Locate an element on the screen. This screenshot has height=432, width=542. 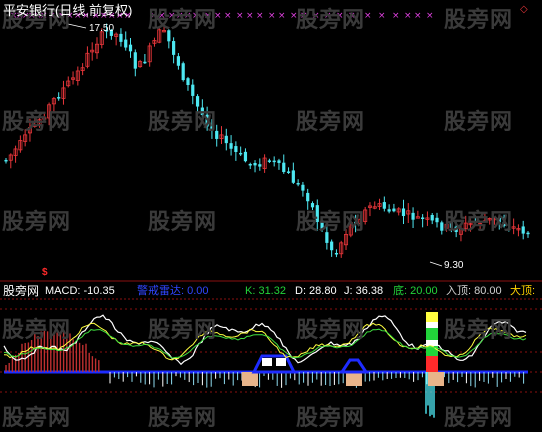
d-value: D: 28.80 is located at coordinates (316, 291).